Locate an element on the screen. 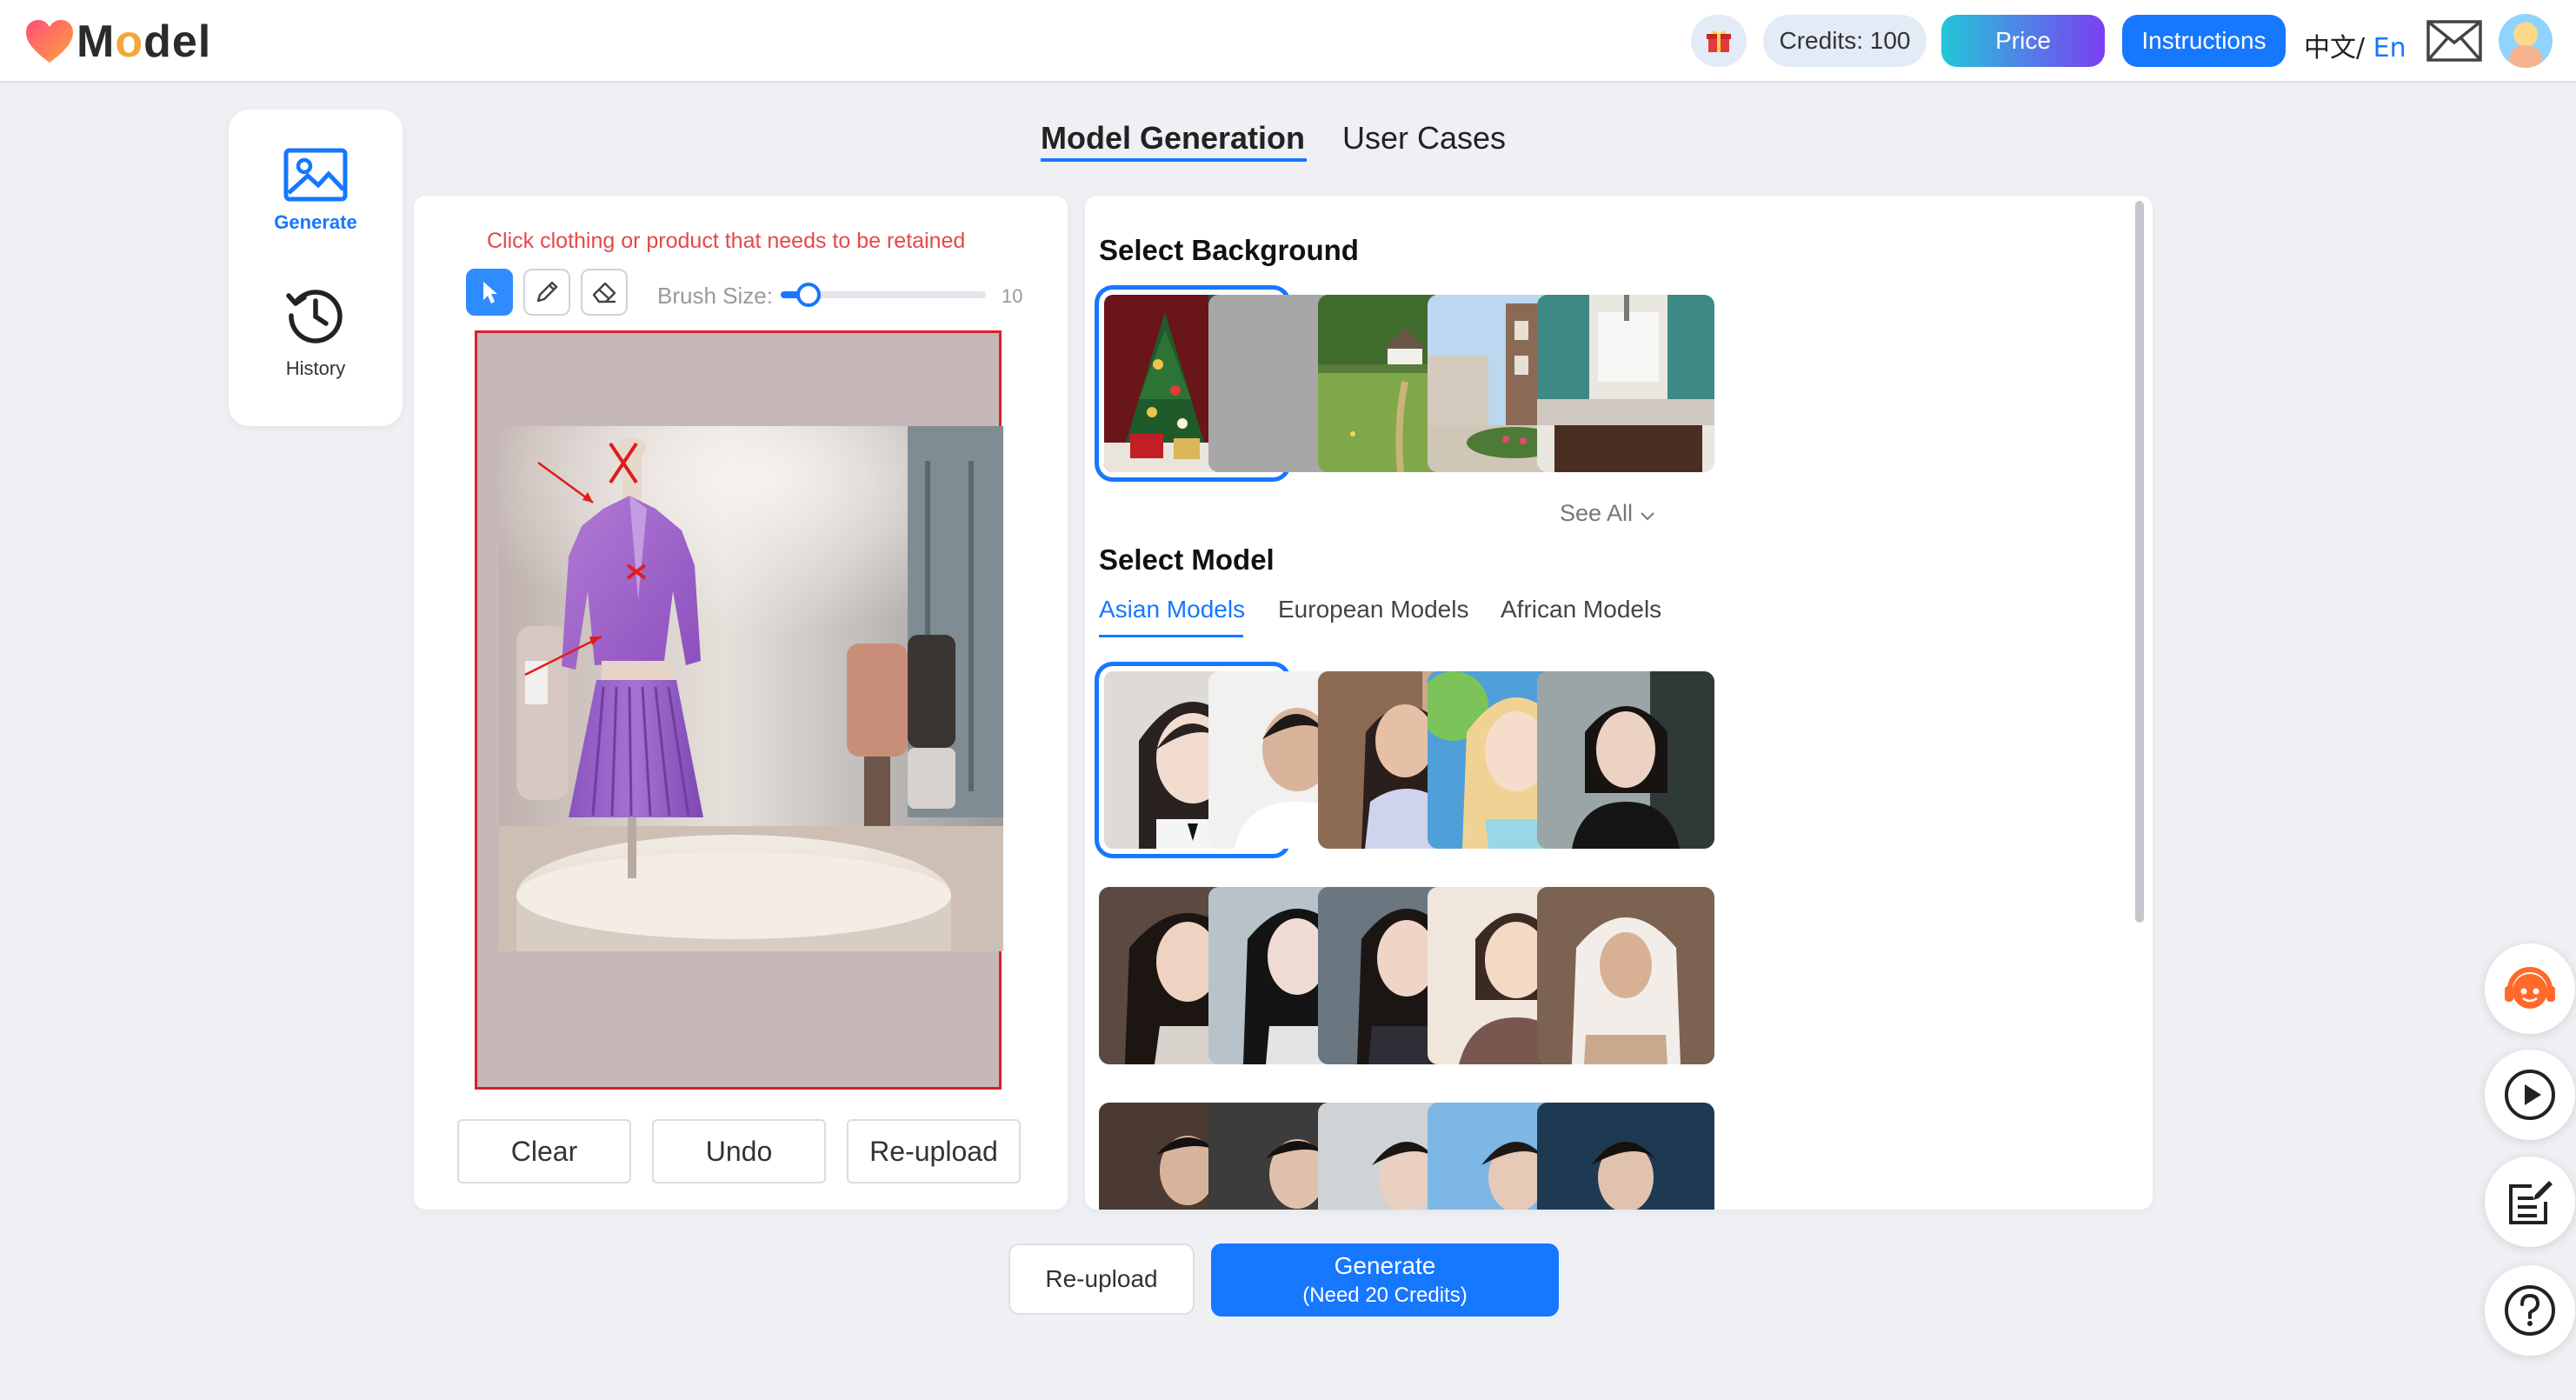  pencil-tool-button is located at coordinates (546, 292).